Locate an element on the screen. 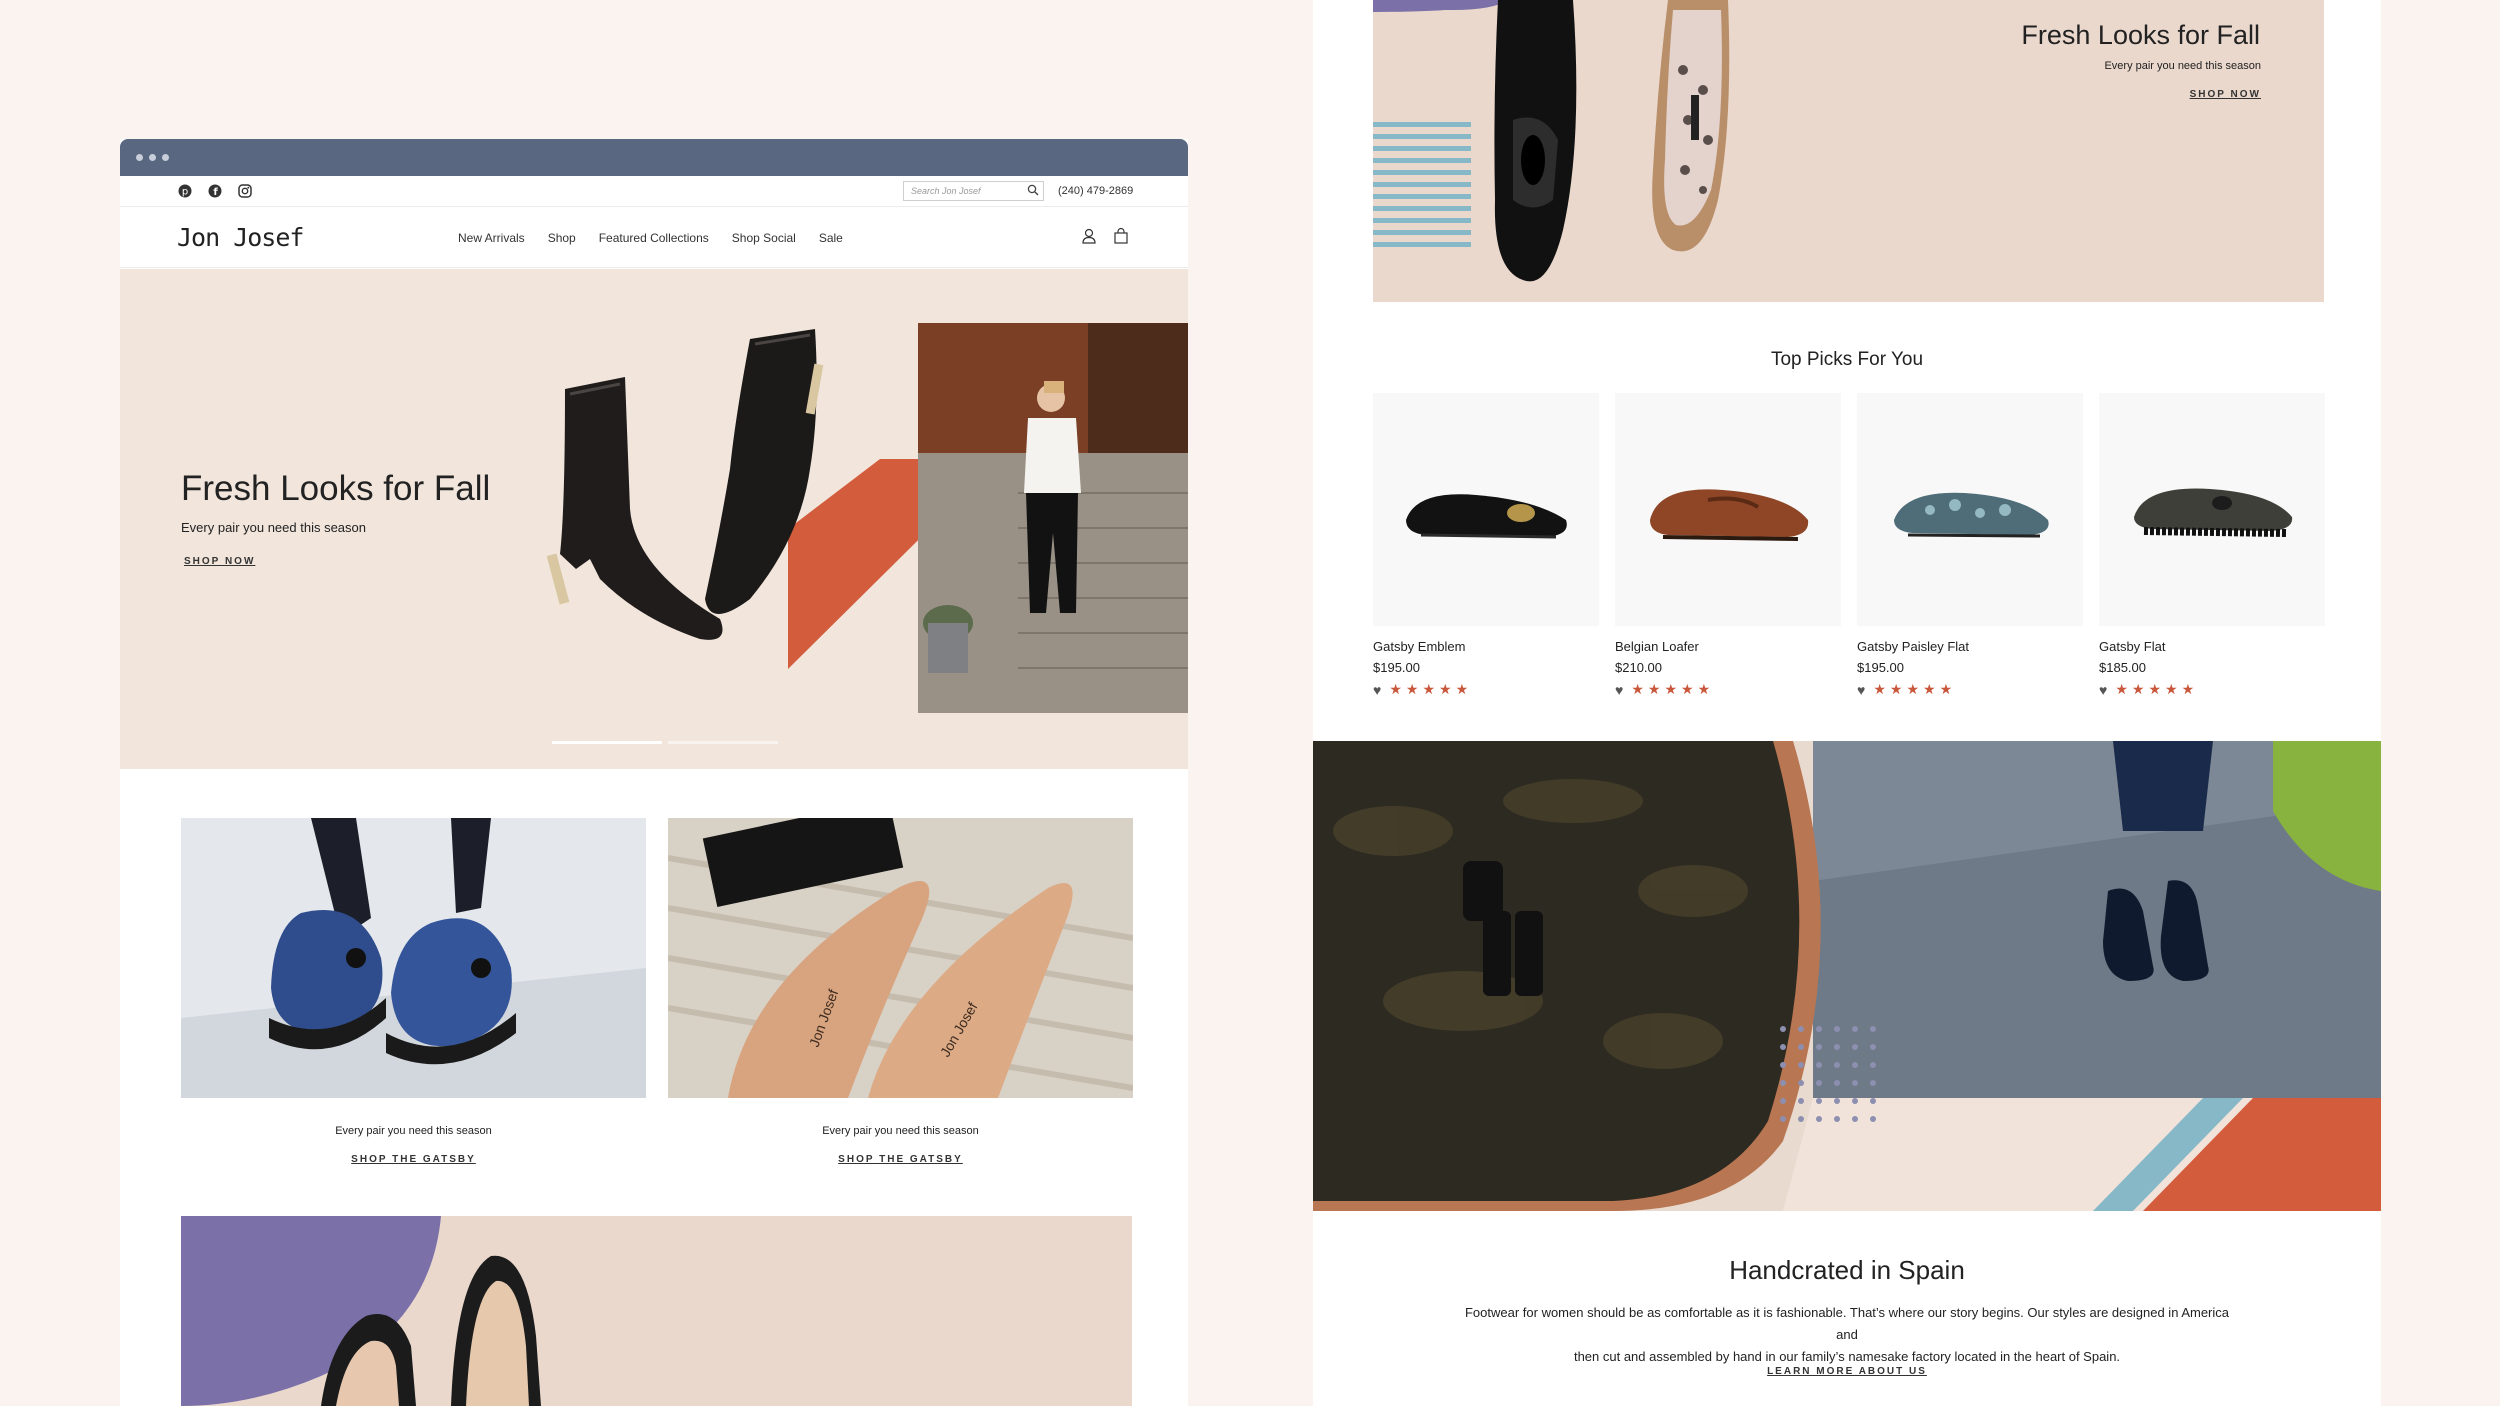 The image size is (2500, 1406). nav-sale: Sale is located at coordinates (831, 238).